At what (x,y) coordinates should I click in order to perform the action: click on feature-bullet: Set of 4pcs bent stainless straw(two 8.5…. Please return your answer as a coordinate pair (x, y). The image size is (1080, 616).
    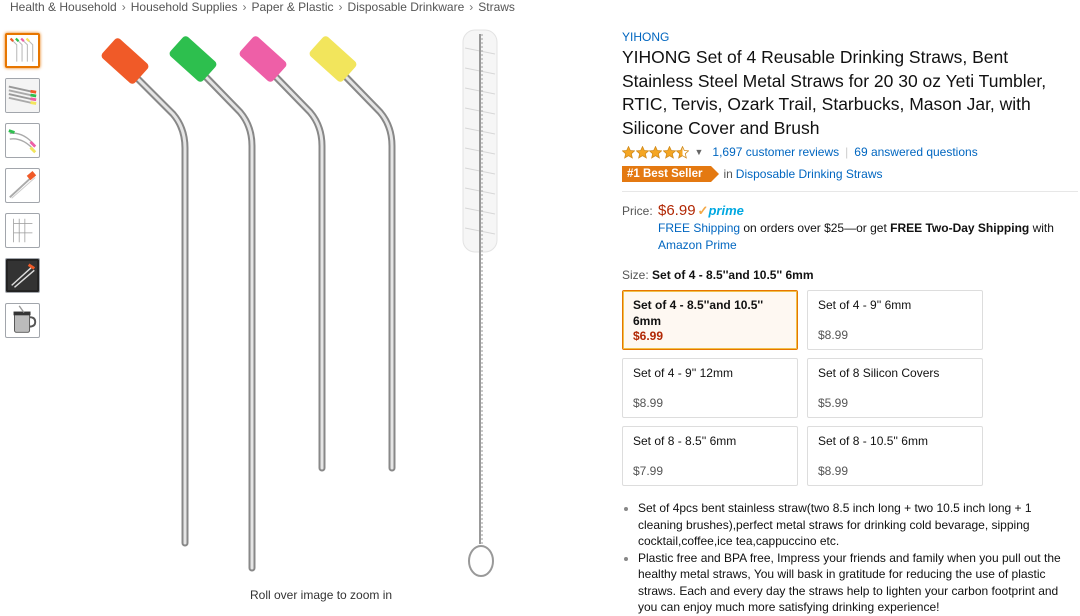
    Looking at the image, I should click on (858, 525).